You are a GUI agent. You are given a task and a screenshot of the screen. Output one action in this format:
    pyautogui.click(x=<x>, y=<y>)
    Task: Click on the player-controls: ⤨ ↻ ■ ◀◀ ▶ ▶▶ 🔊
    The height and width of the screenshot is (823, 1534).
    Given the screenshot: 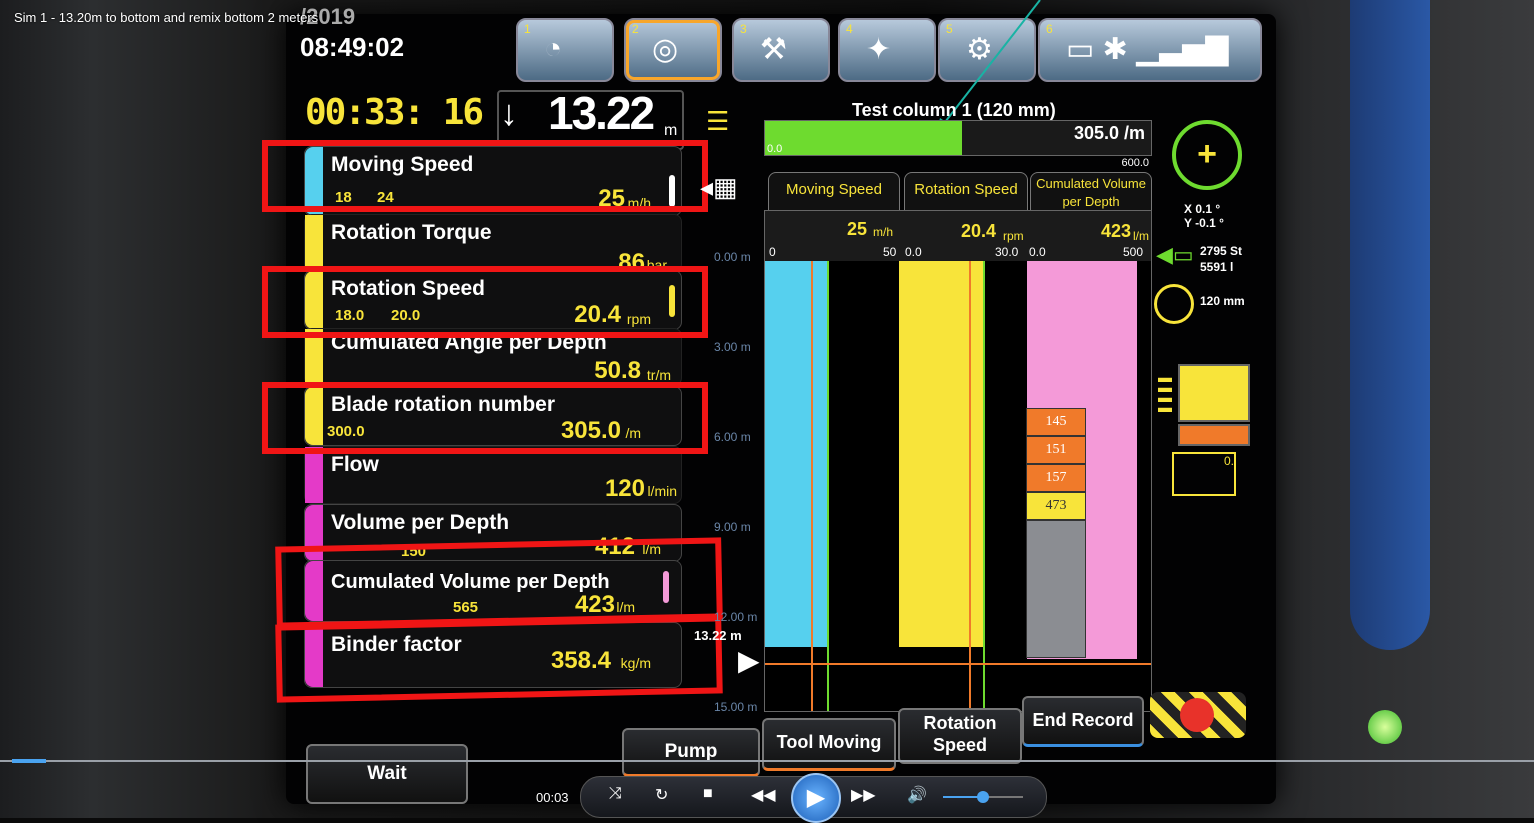 What is the action you would take?
    pyautogui.click(x=813, y=798)
    